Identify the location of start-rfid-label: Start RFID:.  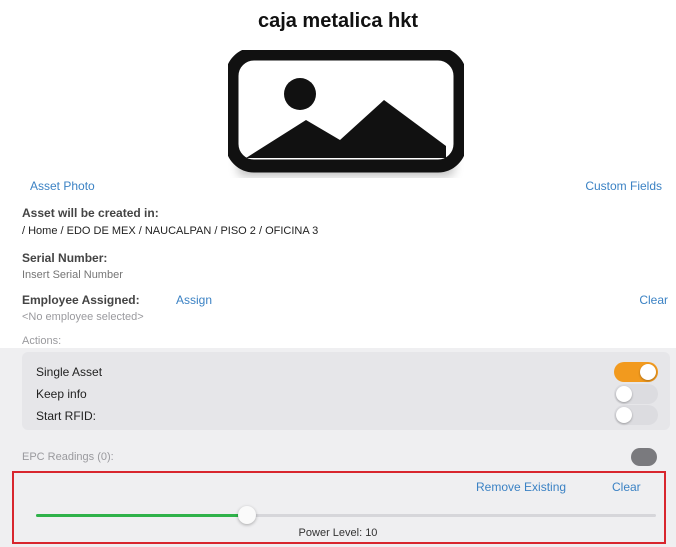
(66, 416).